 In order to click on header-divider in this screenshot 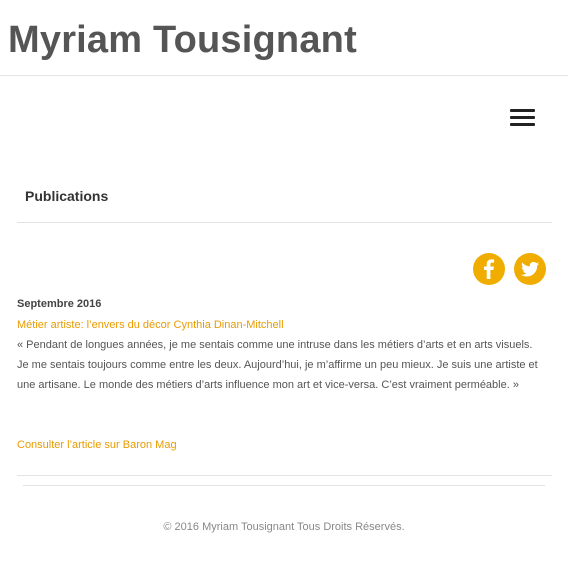, I will do `click(284, 75)`.